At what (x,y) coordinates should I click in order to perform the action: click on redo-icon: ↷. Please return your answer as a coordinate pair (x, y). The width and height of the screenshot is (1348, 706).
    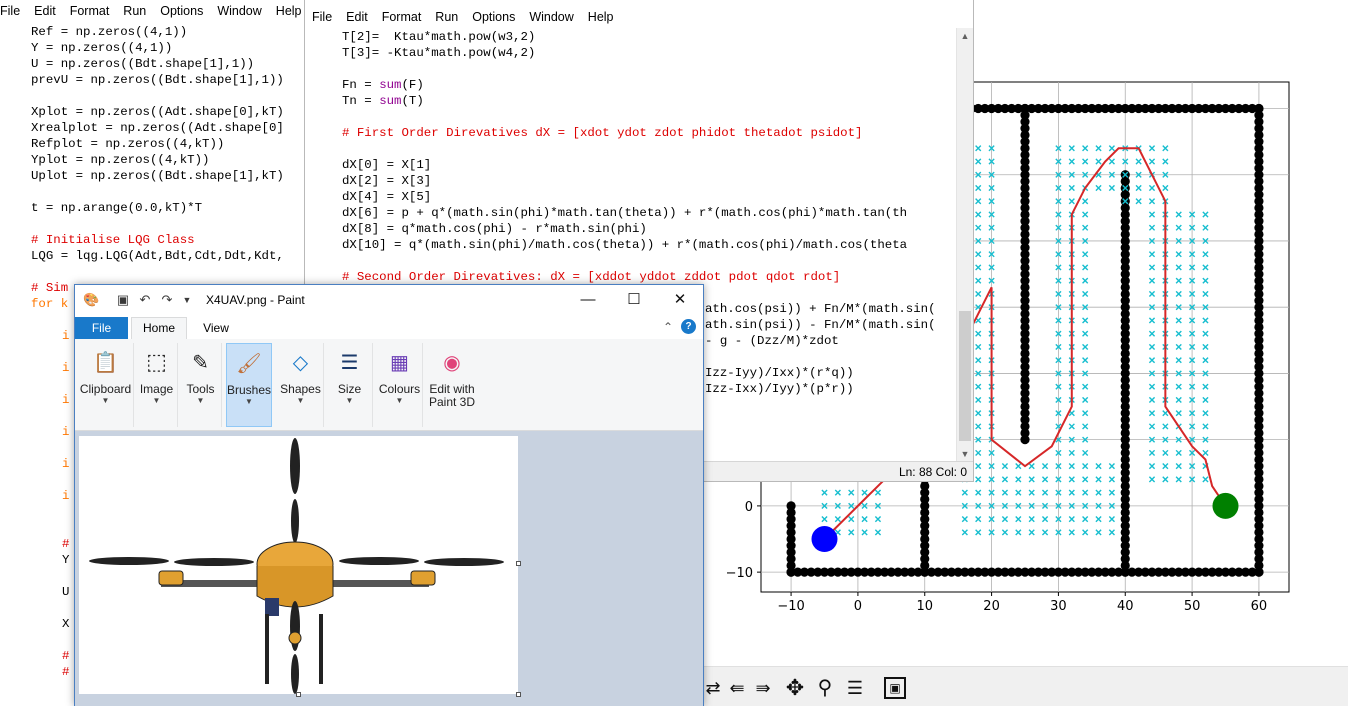
    Looking at the image, I should click on (167, 300).